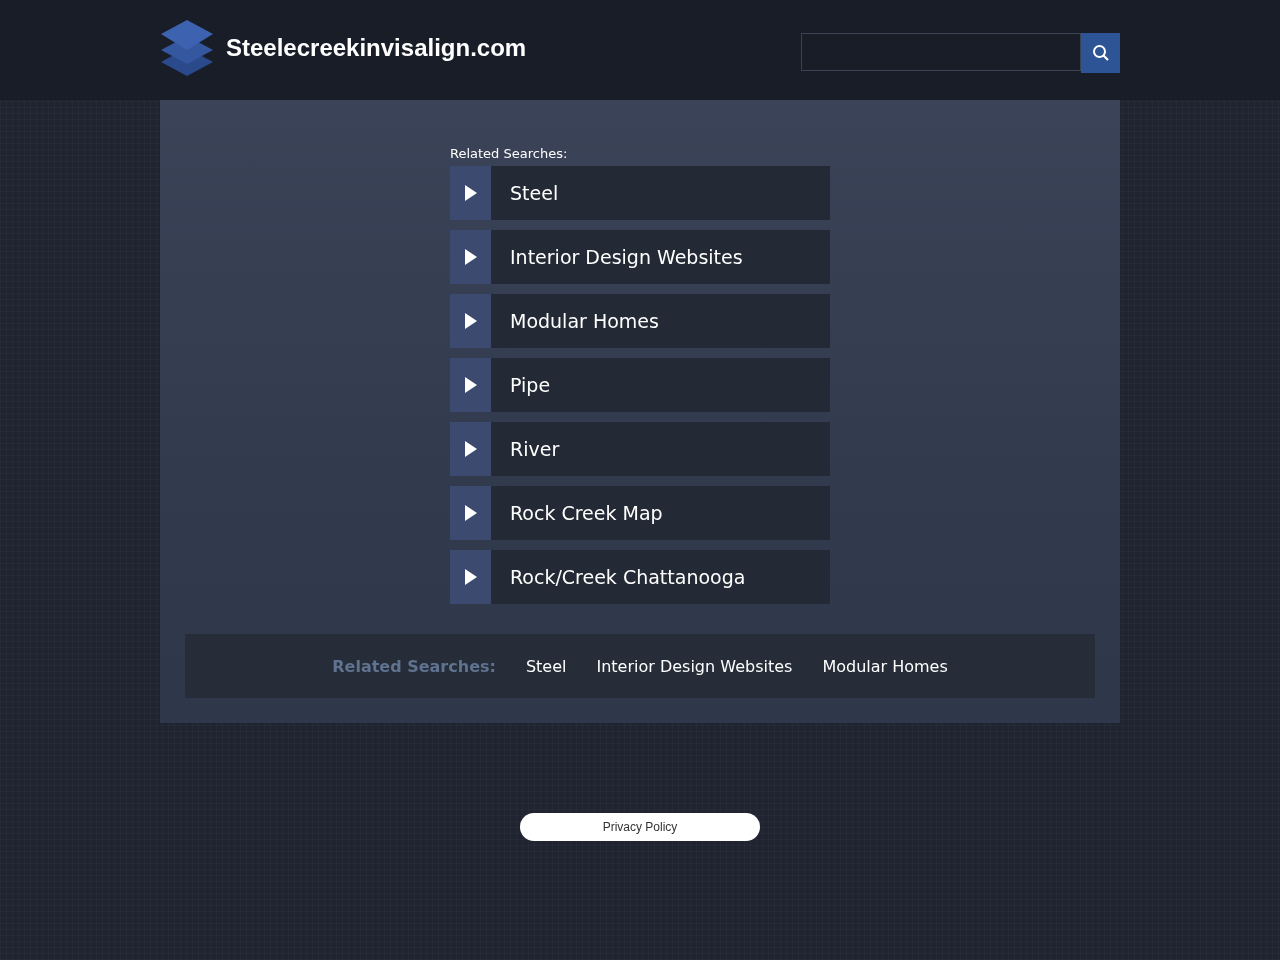  I want to click on search-field, so click(941, 52).